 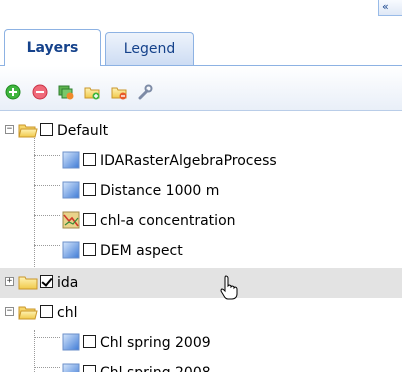 What do you see at coordinates (201, 251) in the screenshot?
I see `tree-node-layer: DEM aspect` at bounding box center [201, 251].